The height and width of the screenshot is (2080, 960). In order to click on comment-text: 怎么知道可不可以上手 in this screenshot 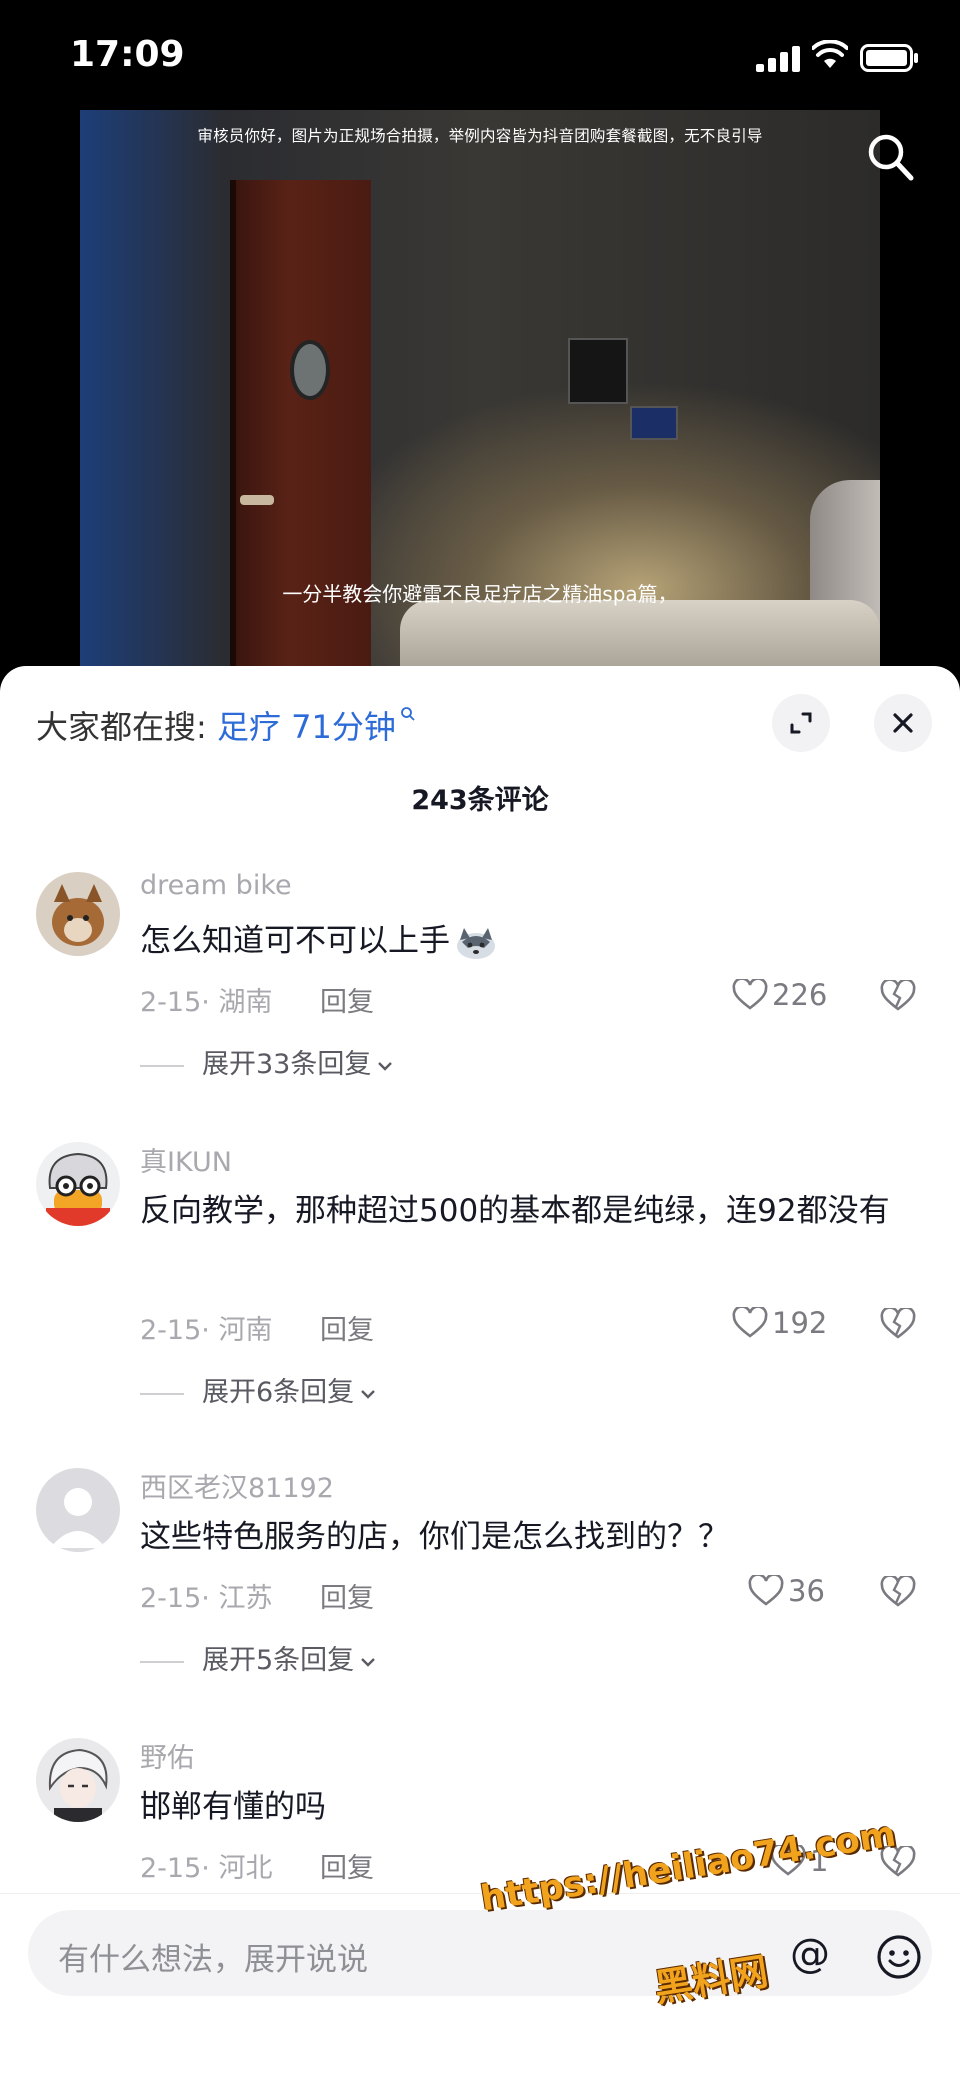, I will do `click(520, 941)`.